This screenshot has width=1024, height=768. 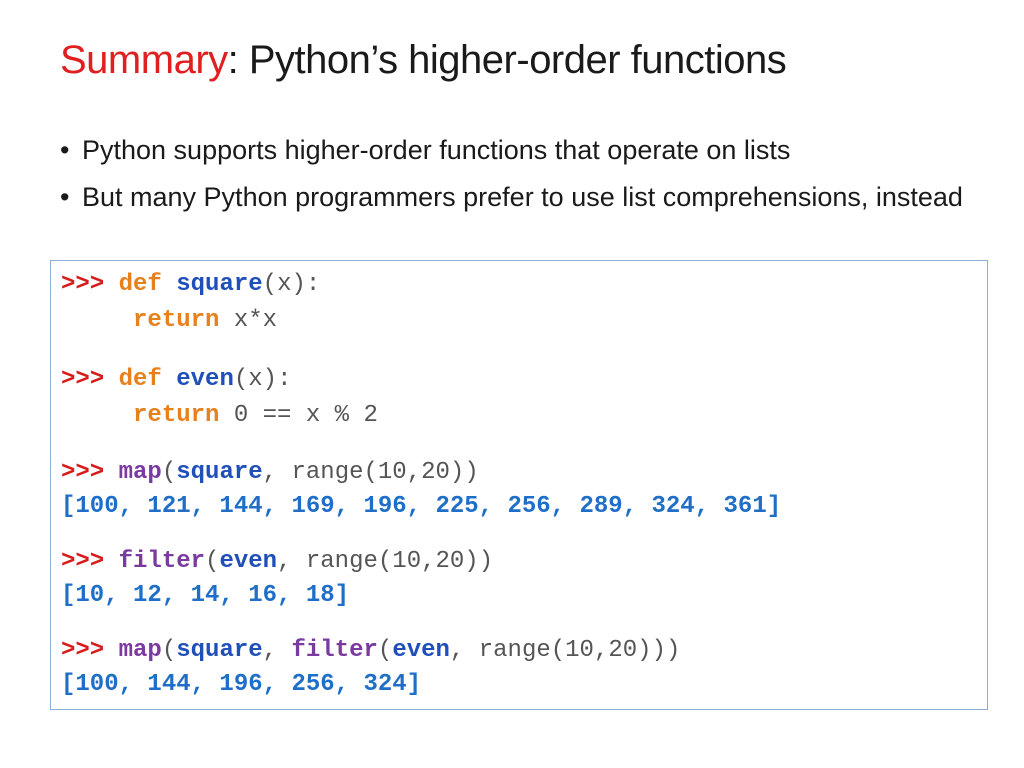 I want to click on code-line-filter: >>> filter(even, range(10,20)), so click(x=277, y=562).